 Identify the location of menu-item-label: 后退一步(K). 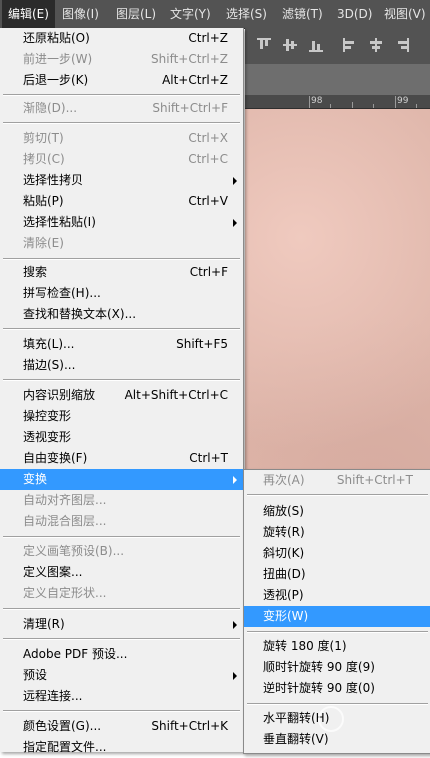
(56, 80).